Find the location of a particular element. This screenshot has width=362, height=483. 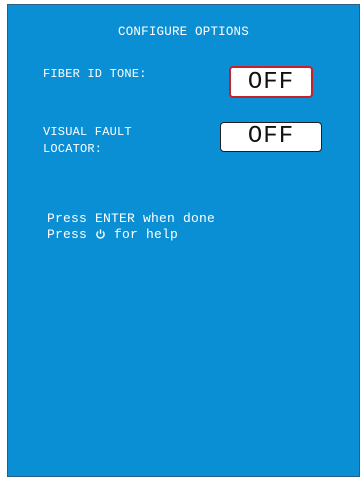

visual-fault-locator-label: VISUAL FAULT LOCATOR: is located at coordinates (87, 141).